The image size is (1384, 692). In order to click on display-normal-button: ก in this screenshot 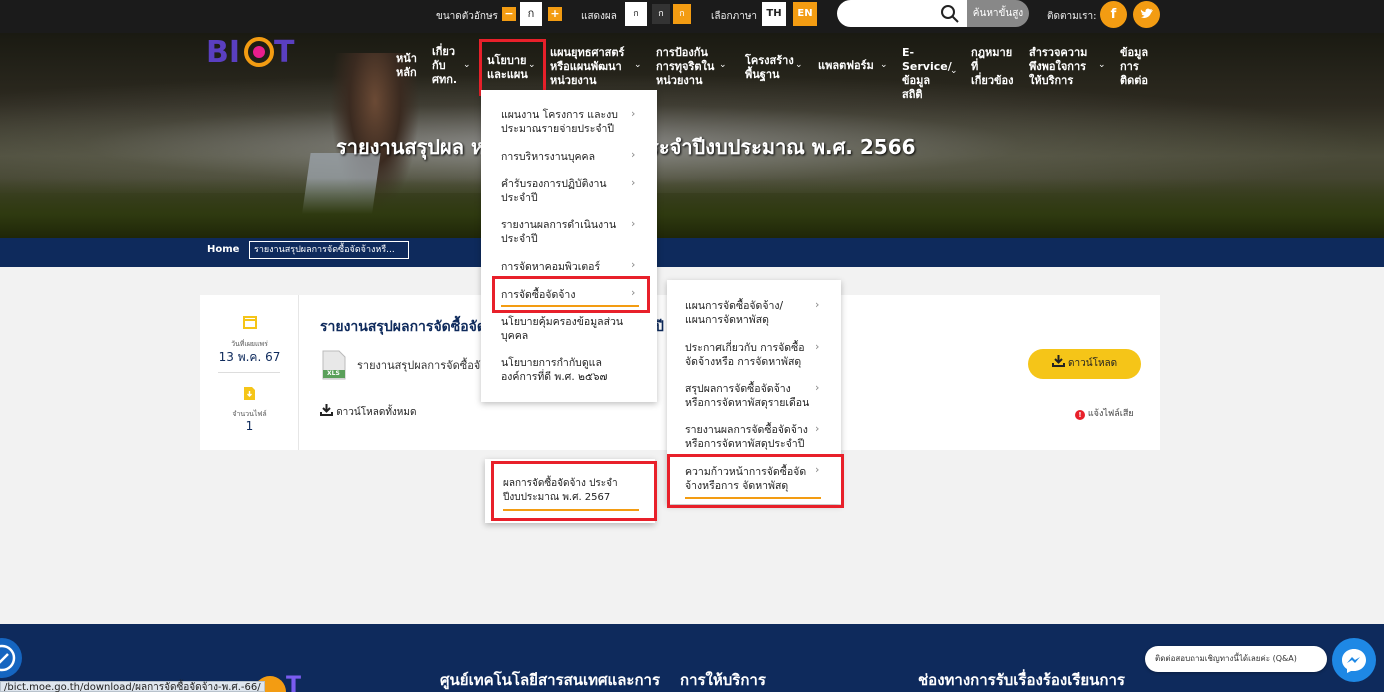, I will do `click(636, 14)`.